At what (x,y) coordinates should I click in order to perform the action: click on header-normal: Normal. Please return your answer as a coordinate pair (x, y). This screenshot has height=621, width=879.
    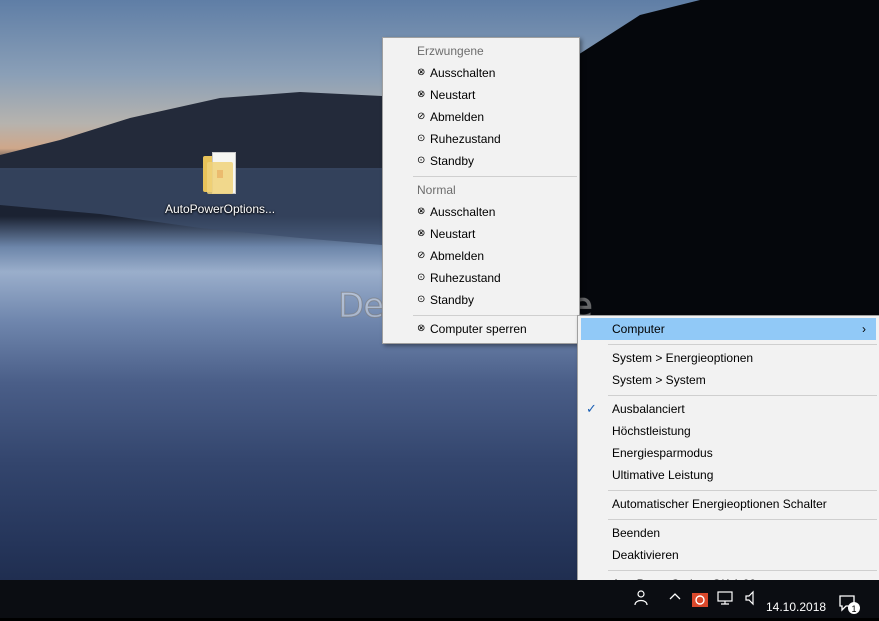
    Looking at the image, I should click on (436, 190).